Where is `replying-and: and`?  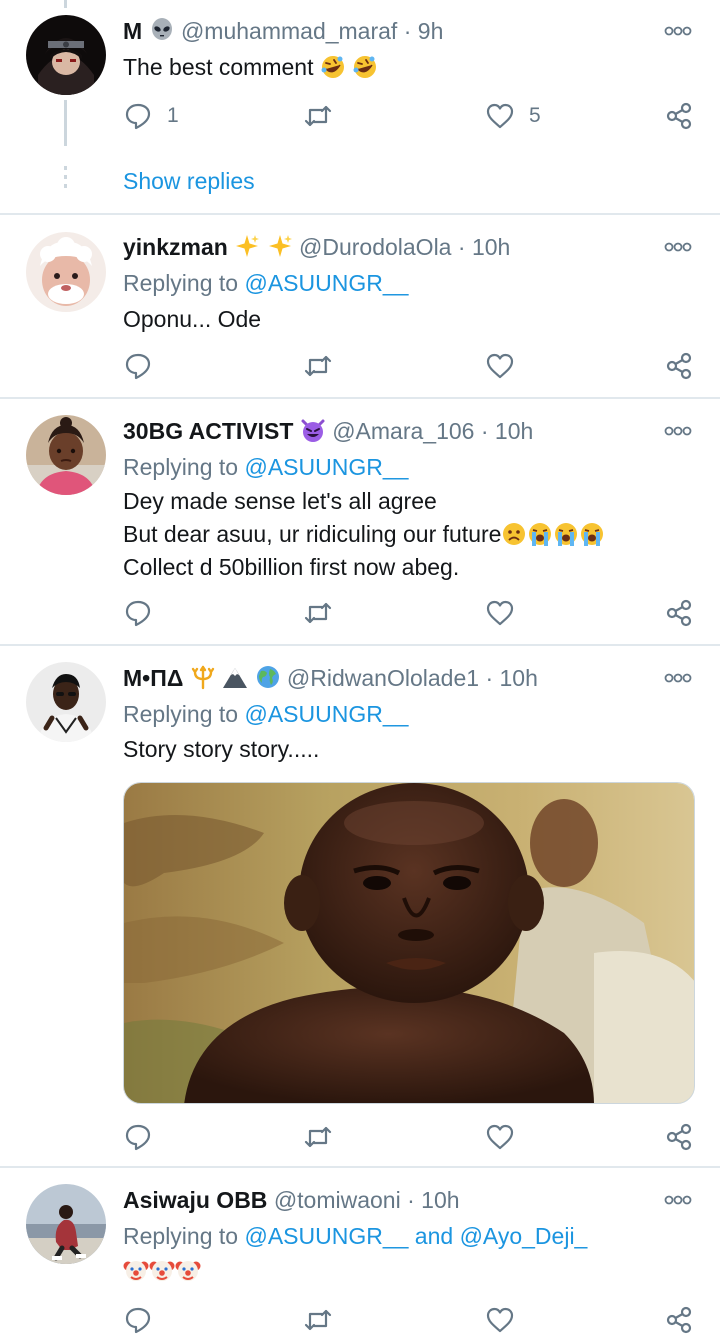
replying-and: and is located at coordinates (434, 1236).